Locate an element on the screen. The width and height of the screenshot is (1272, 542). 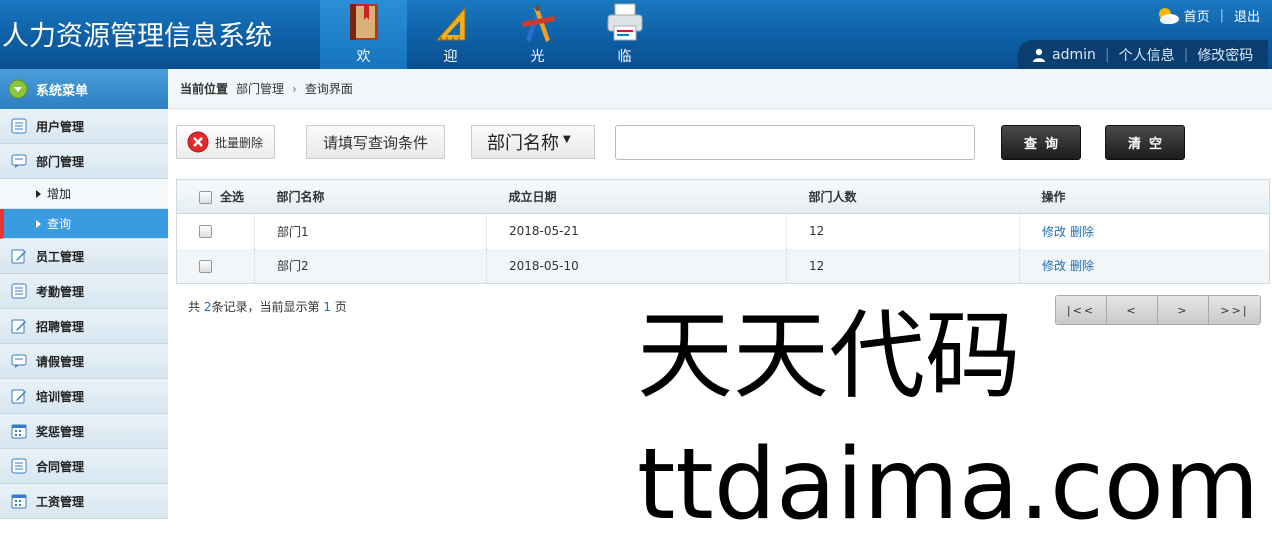
query-condition-button: 请填写查询条件 is located at coordinates (375, 142).